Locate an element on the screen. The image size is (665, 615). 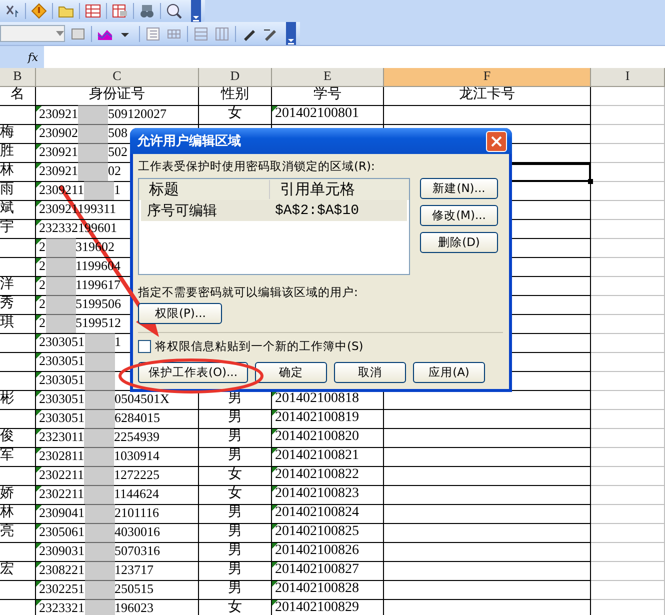
binoculars-icon is located at coordinates (147, 11).